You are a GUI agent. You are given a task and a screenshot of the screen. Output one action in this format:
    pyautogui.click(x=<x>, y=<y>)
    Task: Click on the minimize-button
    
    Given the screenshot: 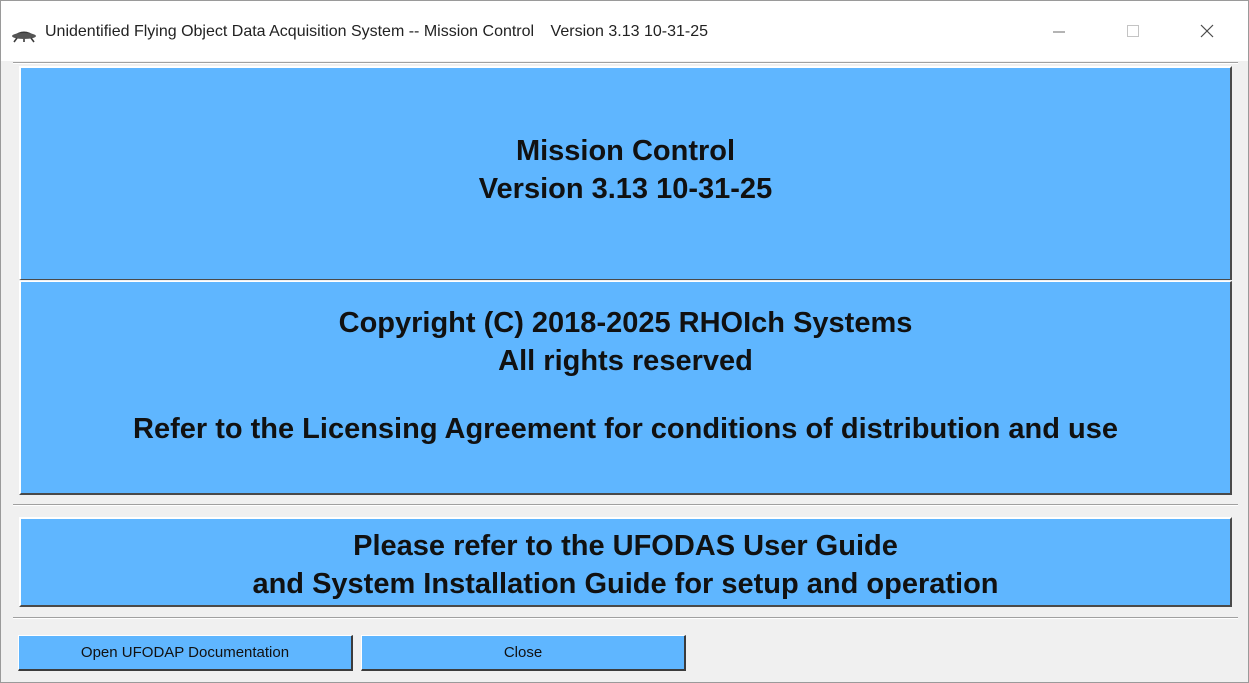 What is the action you would take?
    pyautogui.click(x=1059, y=31)
    